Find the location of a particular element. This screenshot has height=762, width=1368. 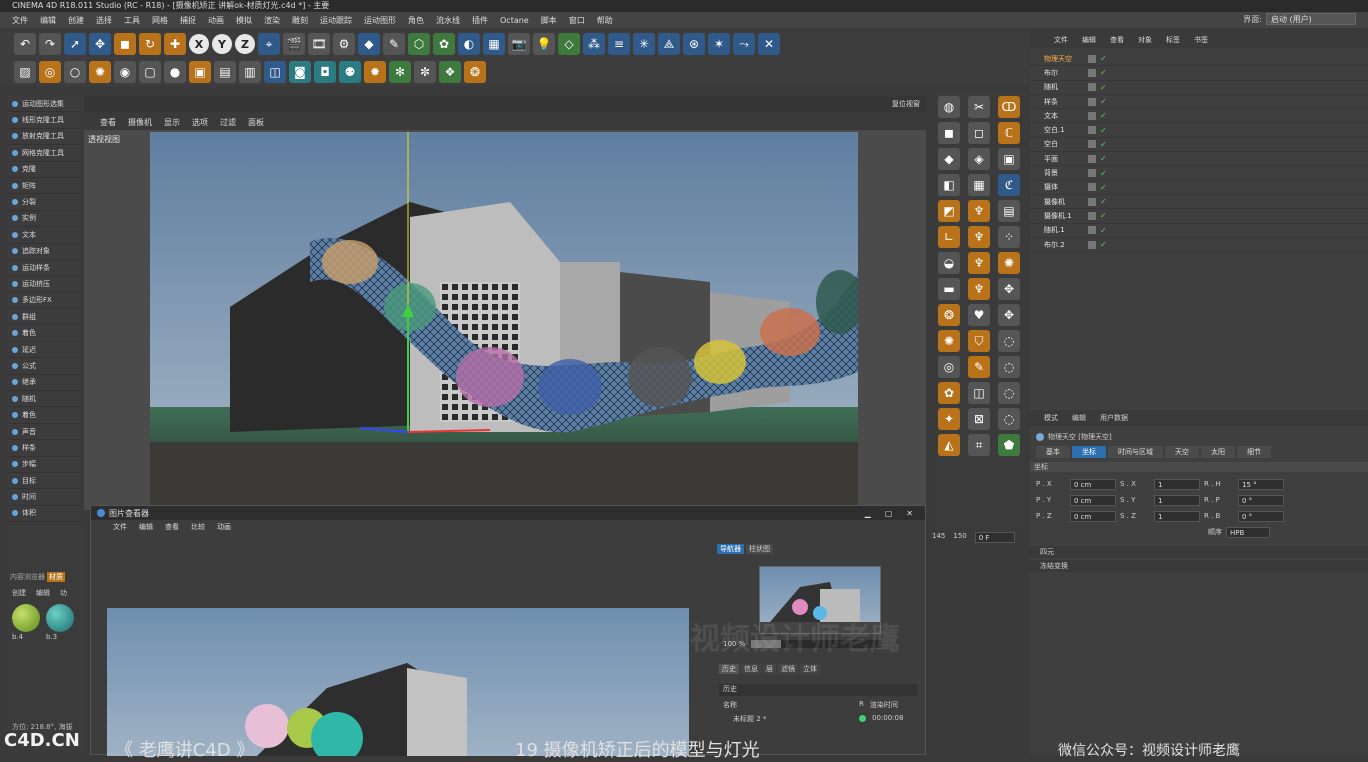

left-tool-item: 延迟 is located at coordinates (44, 350).